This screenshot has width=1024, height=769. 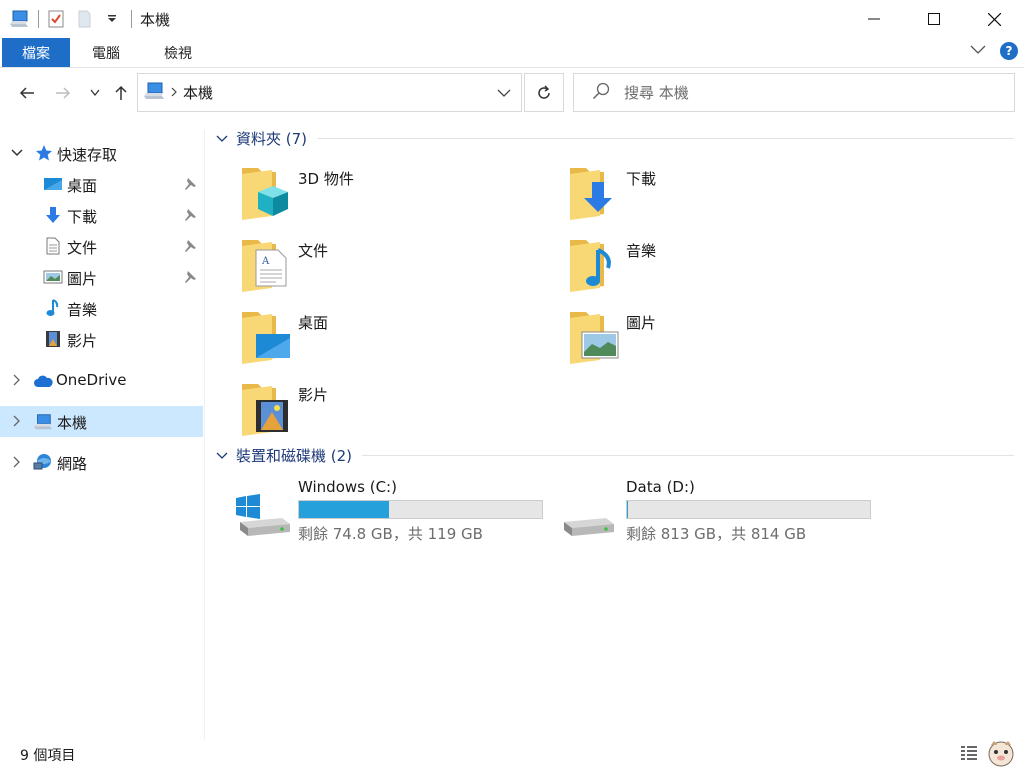 What do you see at coordinates (63, 93) in the screenshot?
I see `forward-button` at bounding box center [63, 93].